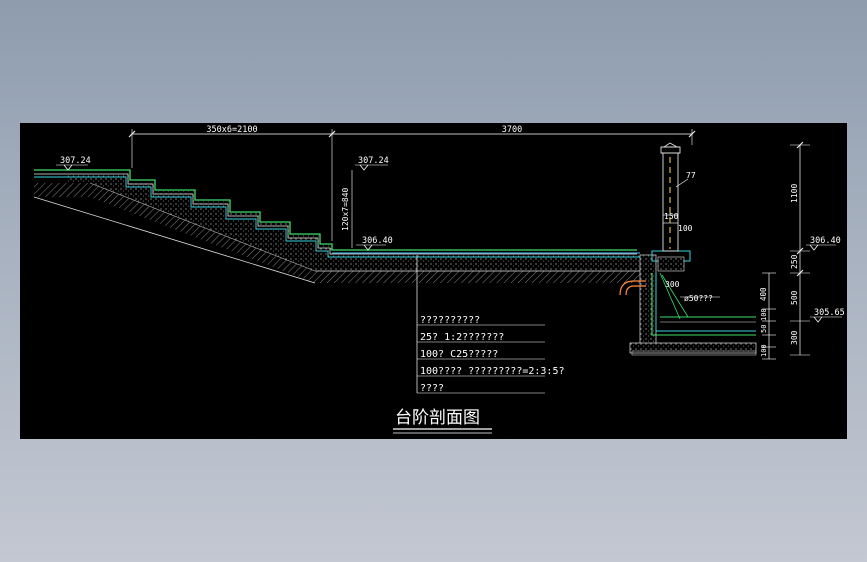 The image size is (867, 562). I want to click on layer-note-2: 25? 1:2???????, so click(462, 337).